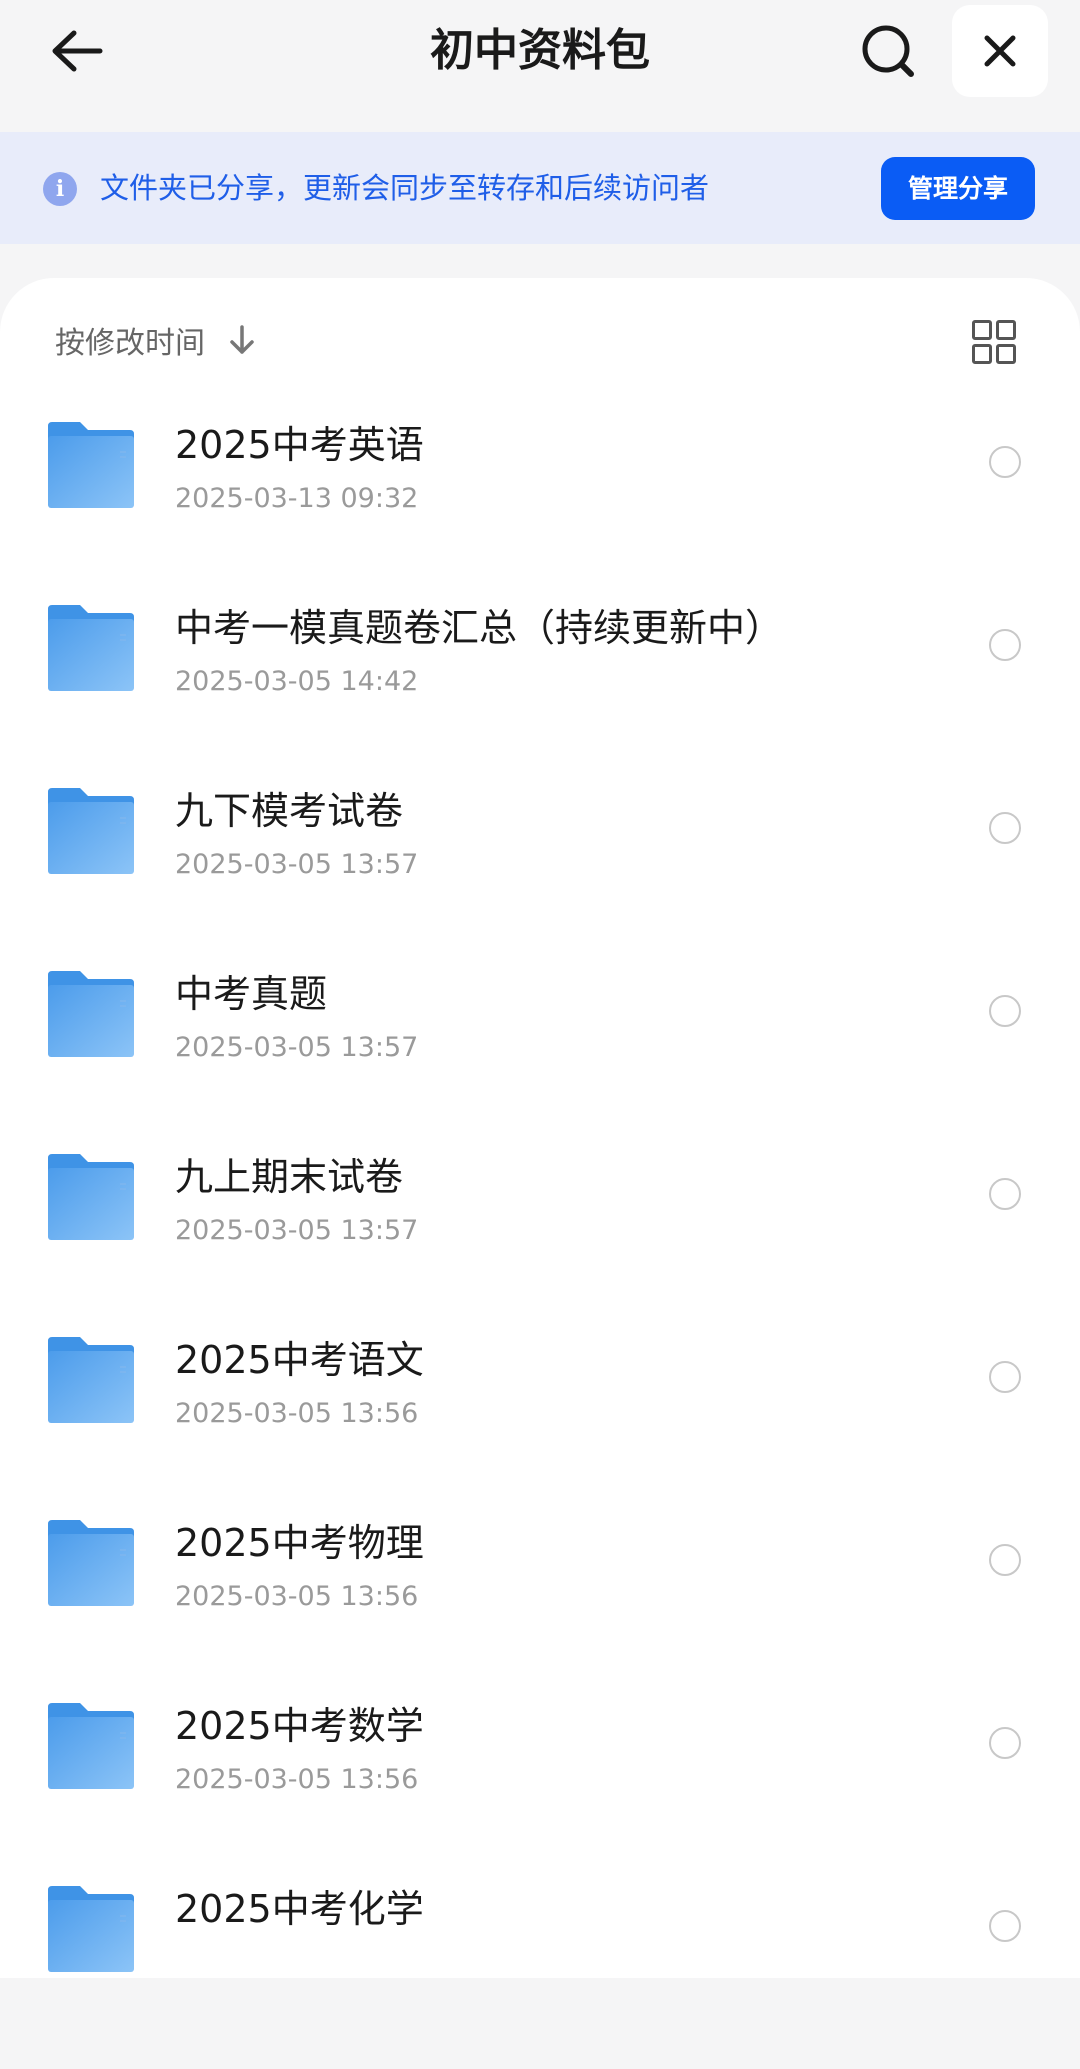 The height and width of the screenshot is (2069, 1080). What do you see at coordinates (242, 340) in the screenshot?
I see `arrow-down-icon` at bounding box center [242, 340].